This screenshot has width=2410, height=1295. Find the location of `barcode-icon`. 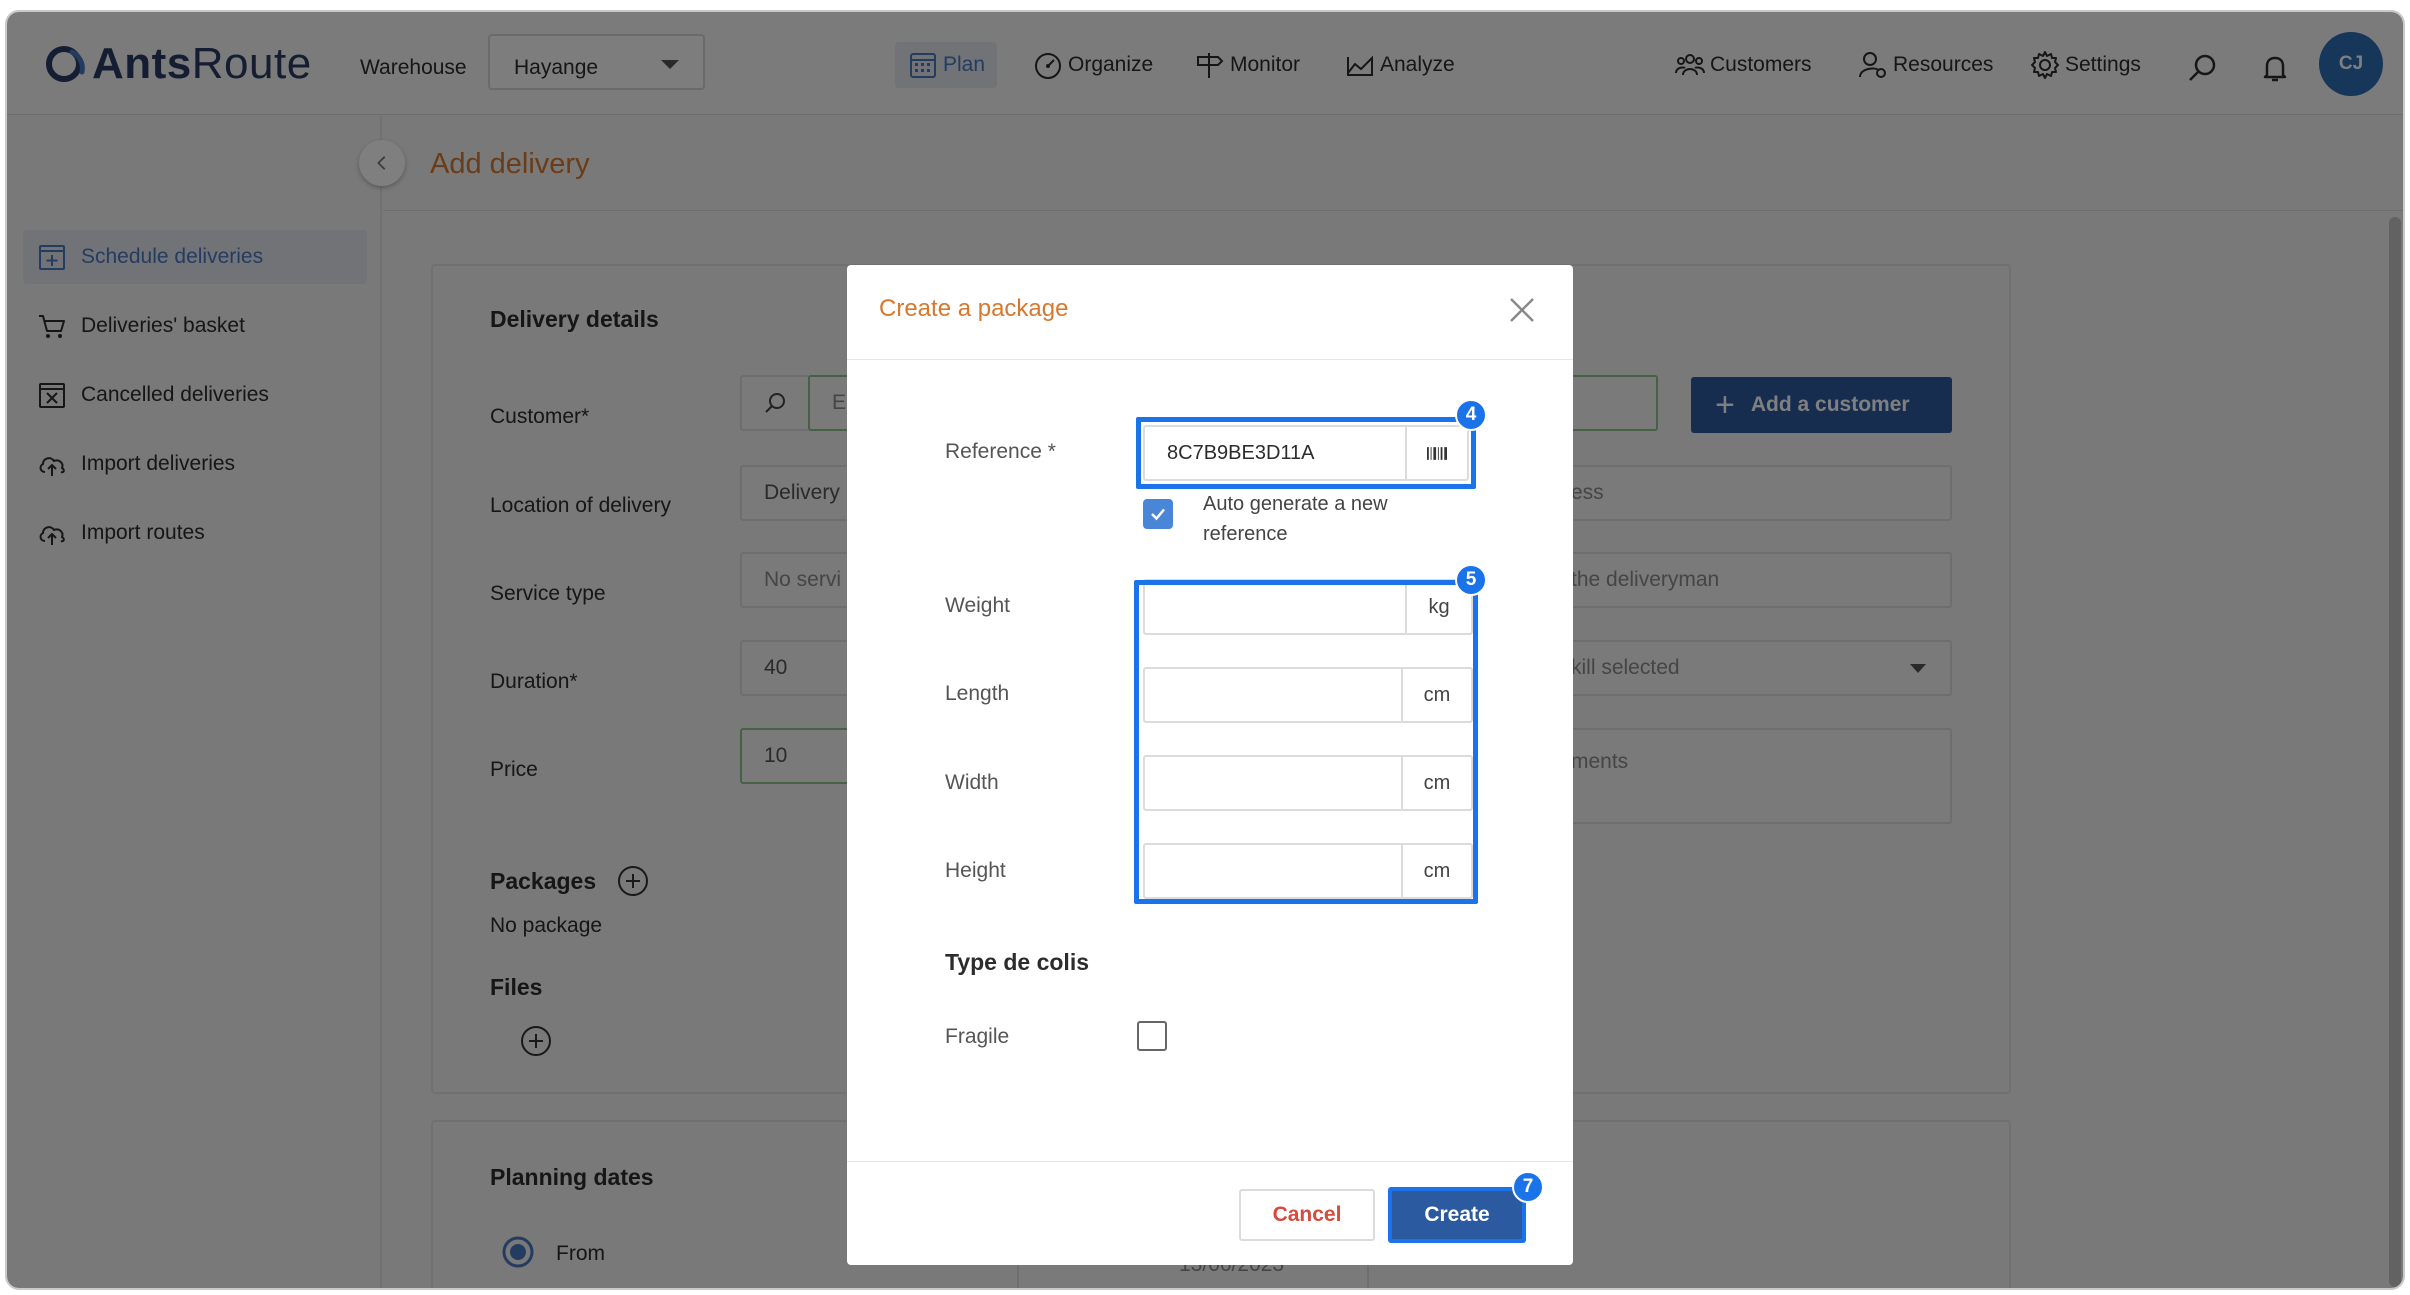

barcode-icon is located at coordinates (1437, 453).